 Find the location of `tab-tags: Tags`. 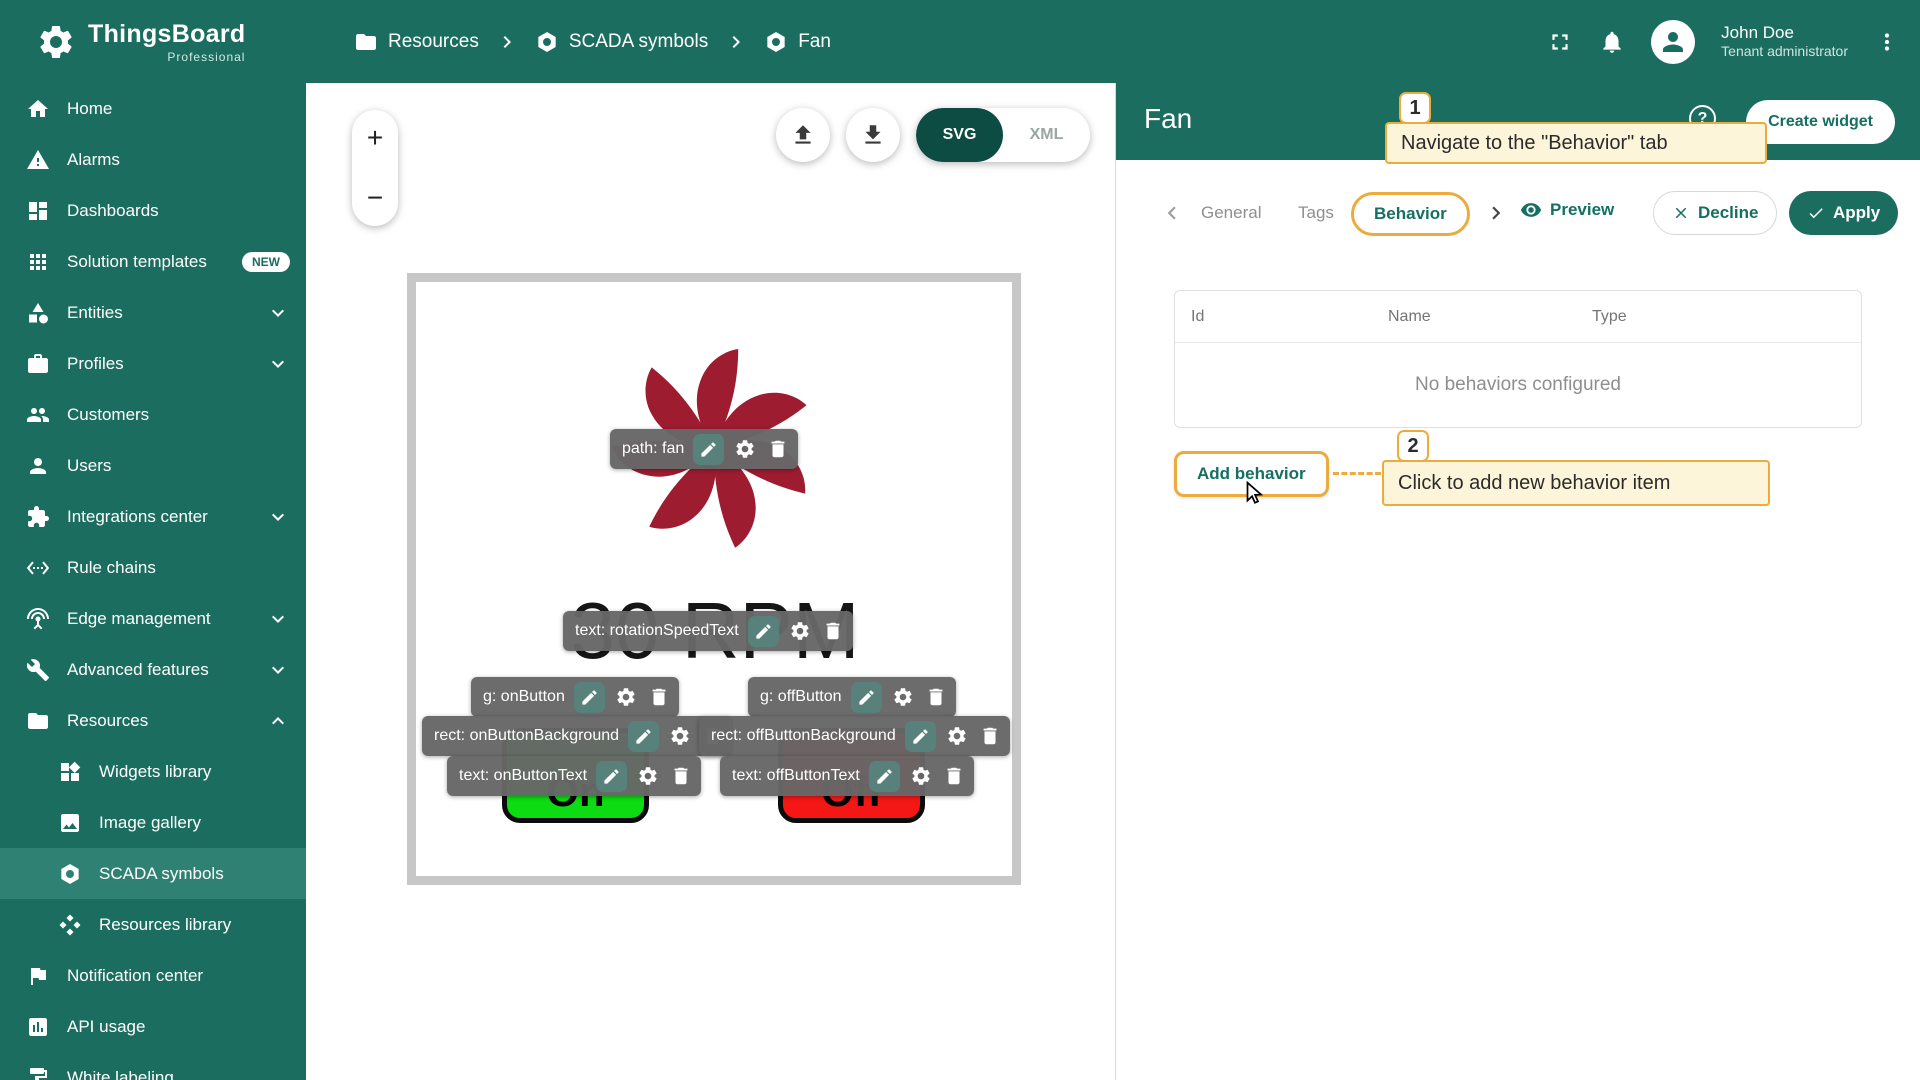

tab-tags: Tags is located at coordinates (1316, 213).